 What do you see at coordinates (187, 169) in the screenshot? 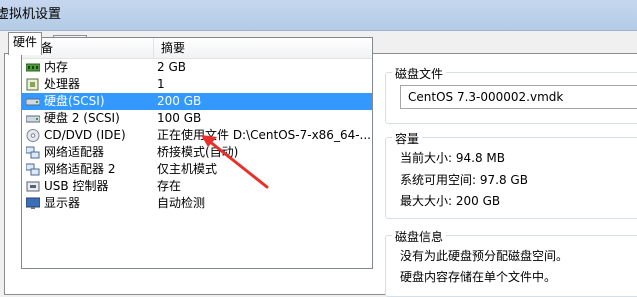
I see `device-summary: 仅主机模式` at bounding box center [187, 169].